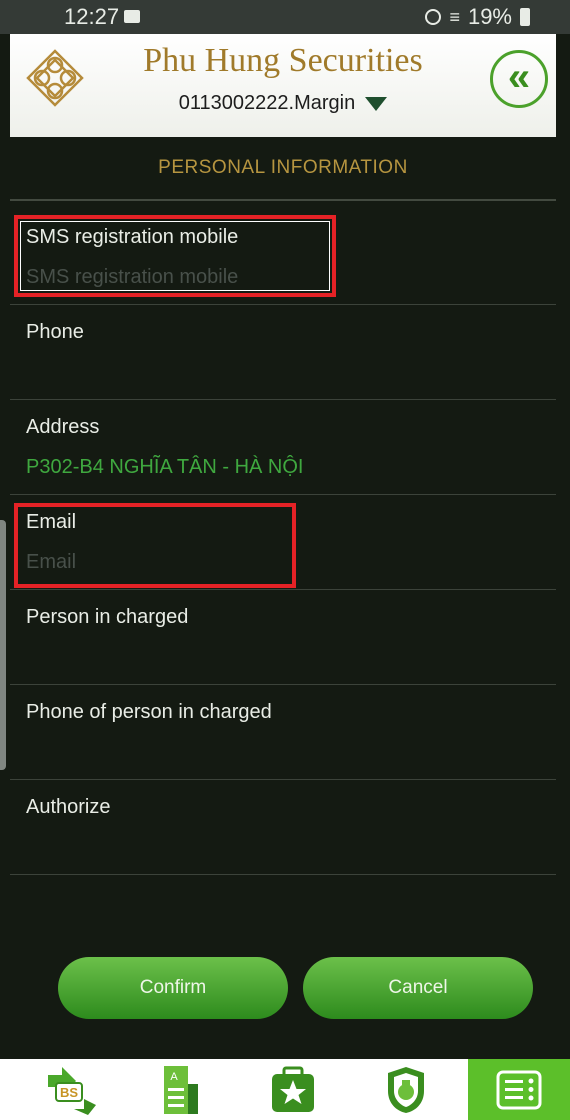  What do you see at coordinates (283, 85) in the screenshot?
I see `app-header: Phu Hung Securities 0113002222.Margin «` at bounding box center [283, 85].